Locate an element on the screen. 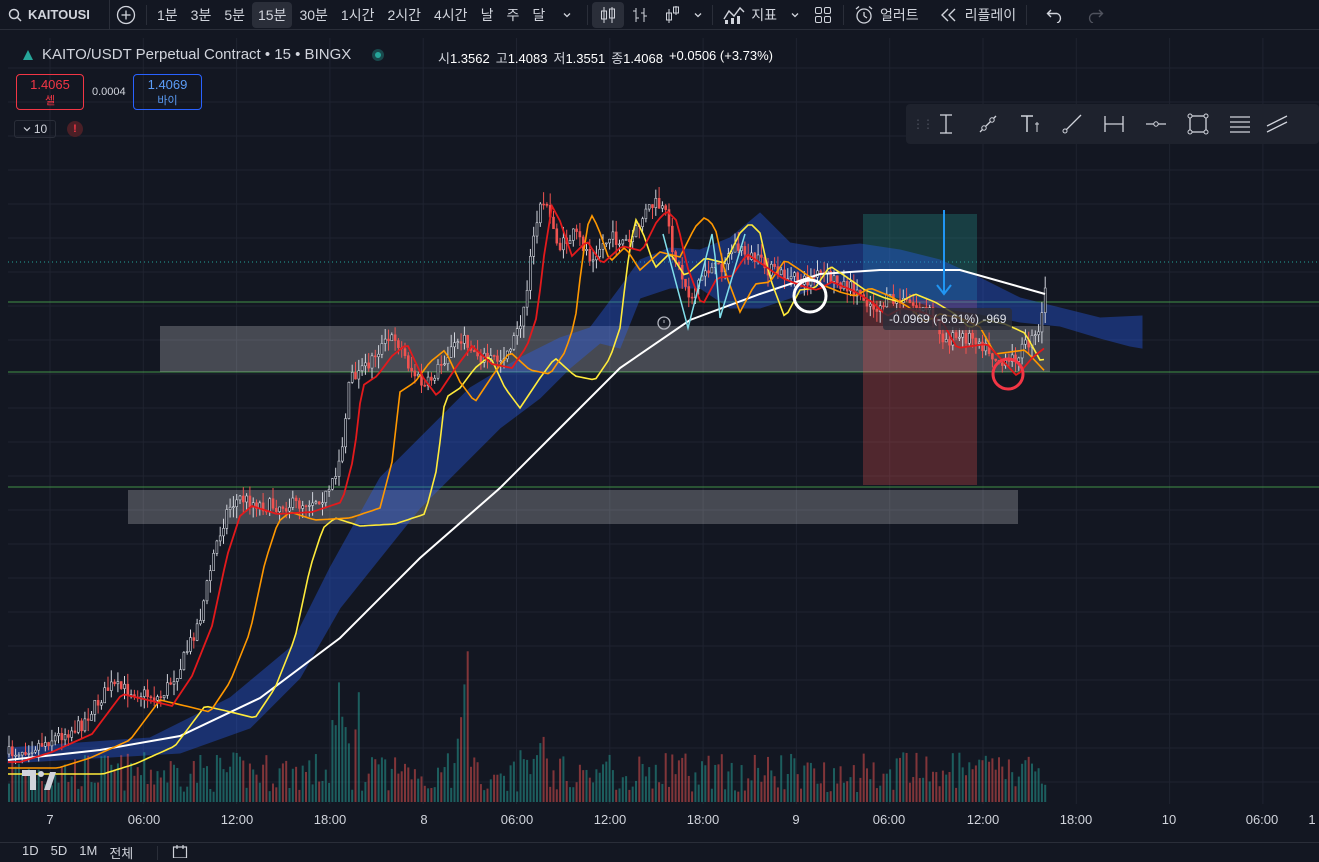 Image resolution: width=1319 pixels, height=862 pixels. layouts-button is located at coordinates (823, 15).